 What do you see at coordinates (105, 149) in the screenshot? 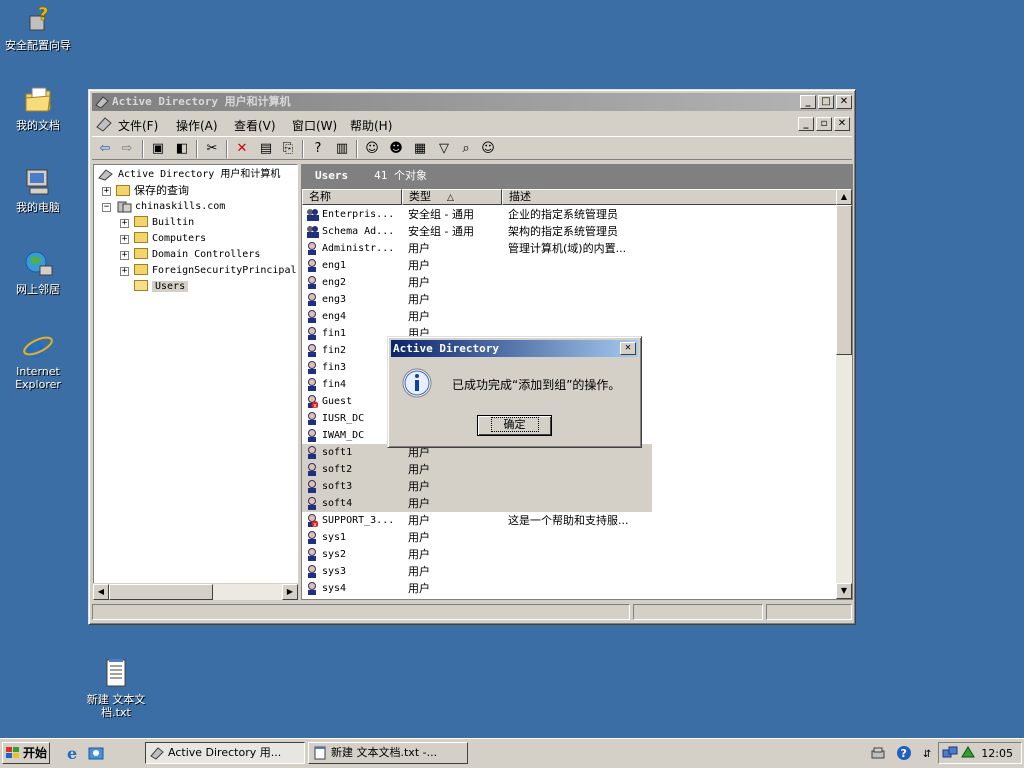
I see `back-arrow-icon: ⇦` at bounding box center [105, 149].